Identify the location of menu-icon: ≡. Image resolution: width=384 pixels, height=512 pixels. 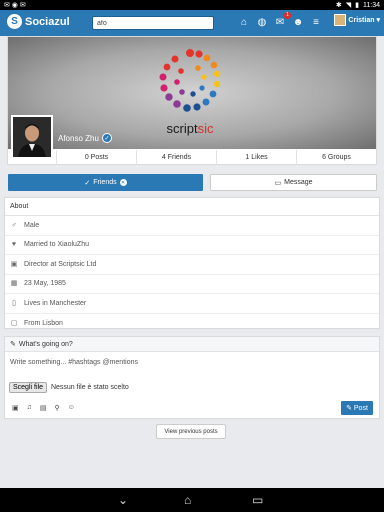
(316, 22).